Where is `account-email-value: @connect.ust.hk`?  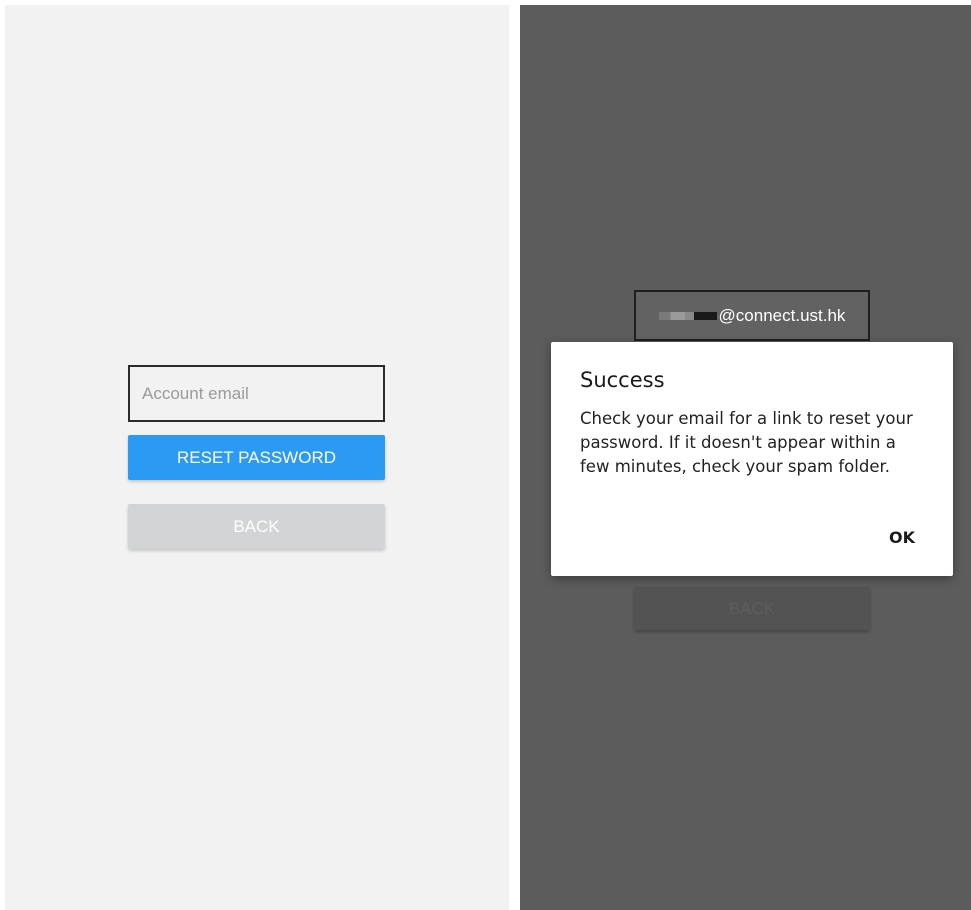
account-email-value: @connect.ust.hk is located at coordinates (782, 315).